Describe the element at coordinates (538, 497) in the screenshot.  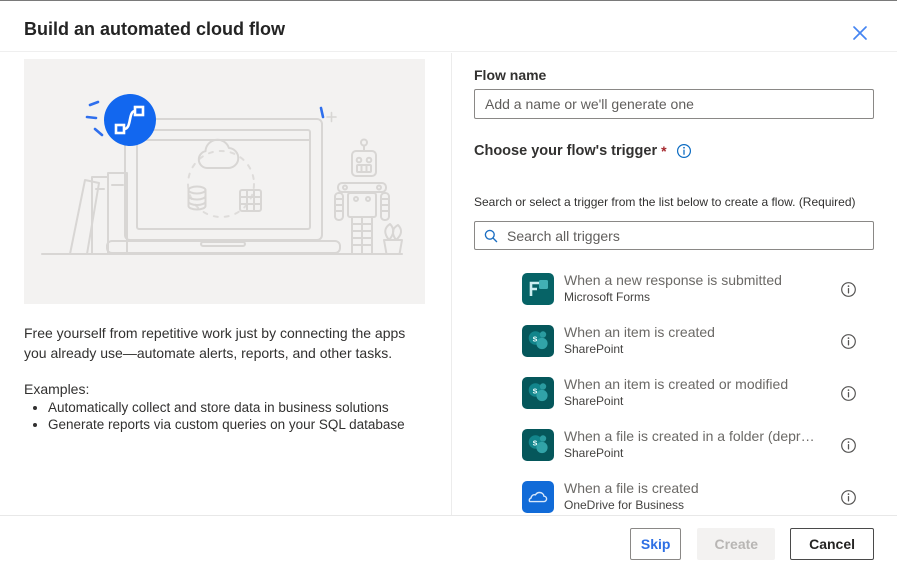
I see `onedrive-icon` at that location.